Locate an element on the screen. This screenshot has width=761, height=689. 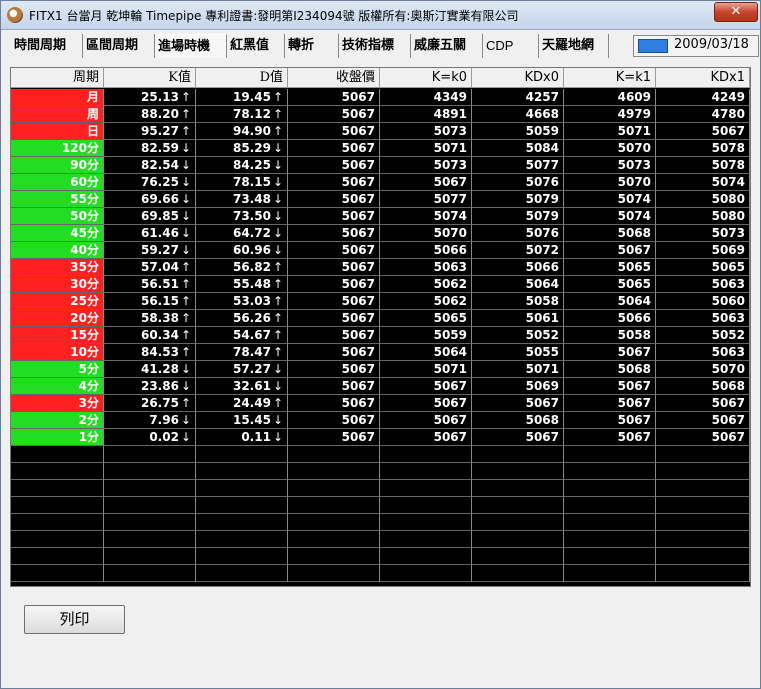
tab-turning: 轉折 is located at coordinates (312, 46).